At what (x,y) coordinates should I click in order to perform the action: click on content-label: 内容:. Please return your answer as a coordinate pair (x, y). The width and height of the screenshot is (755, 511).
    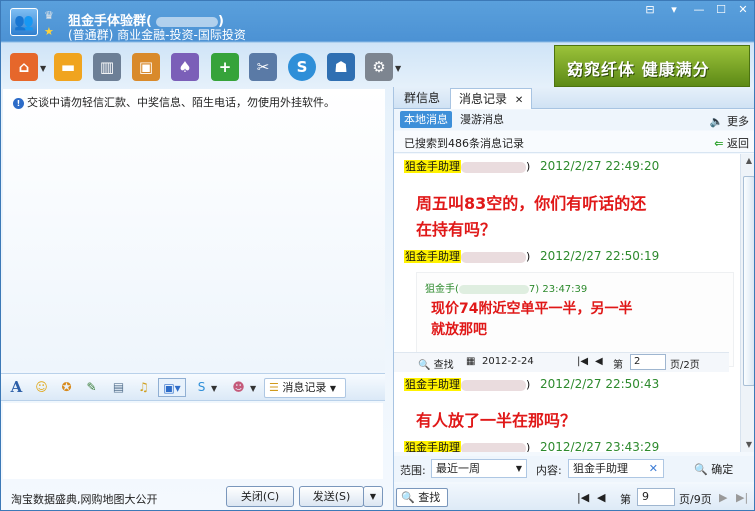
    Looking at the image, I should click on (549, 470).